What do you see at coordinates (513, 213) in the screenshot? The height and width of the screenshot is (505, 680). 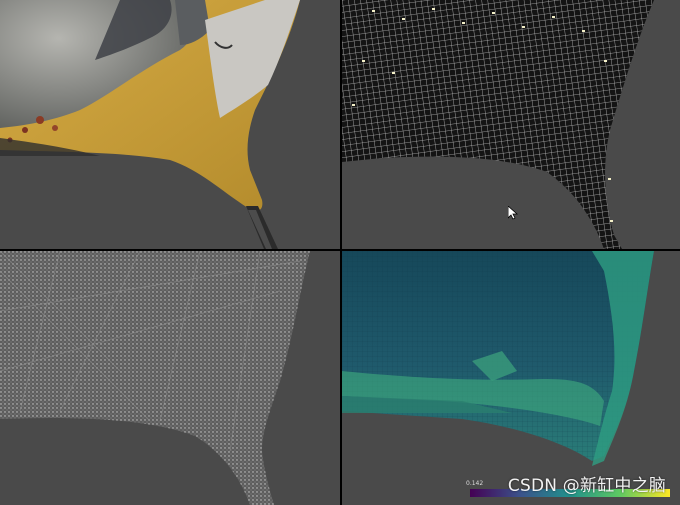 I see `mouse-cursor-icon` at bounding box center [513, 213].